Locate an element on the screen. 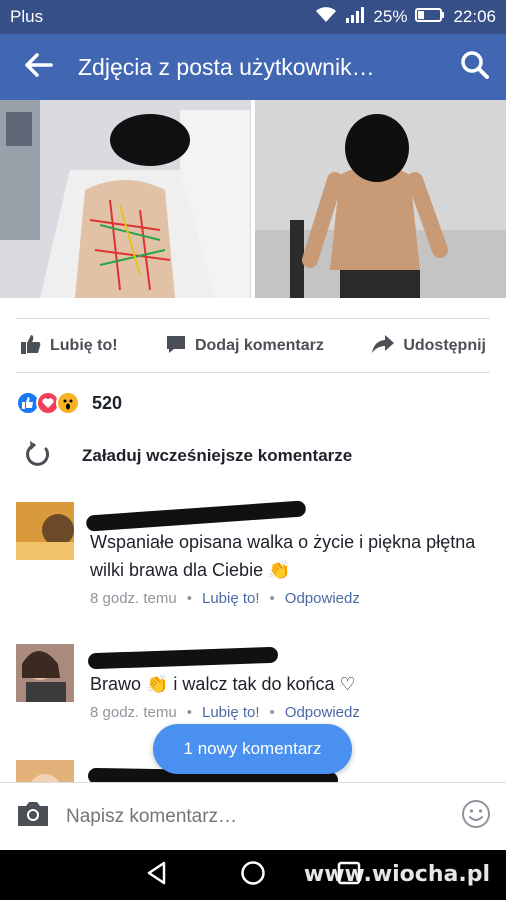 This screenshot has width=506, height=900. battery-percent: 25% is located at coordinates (390, 16).